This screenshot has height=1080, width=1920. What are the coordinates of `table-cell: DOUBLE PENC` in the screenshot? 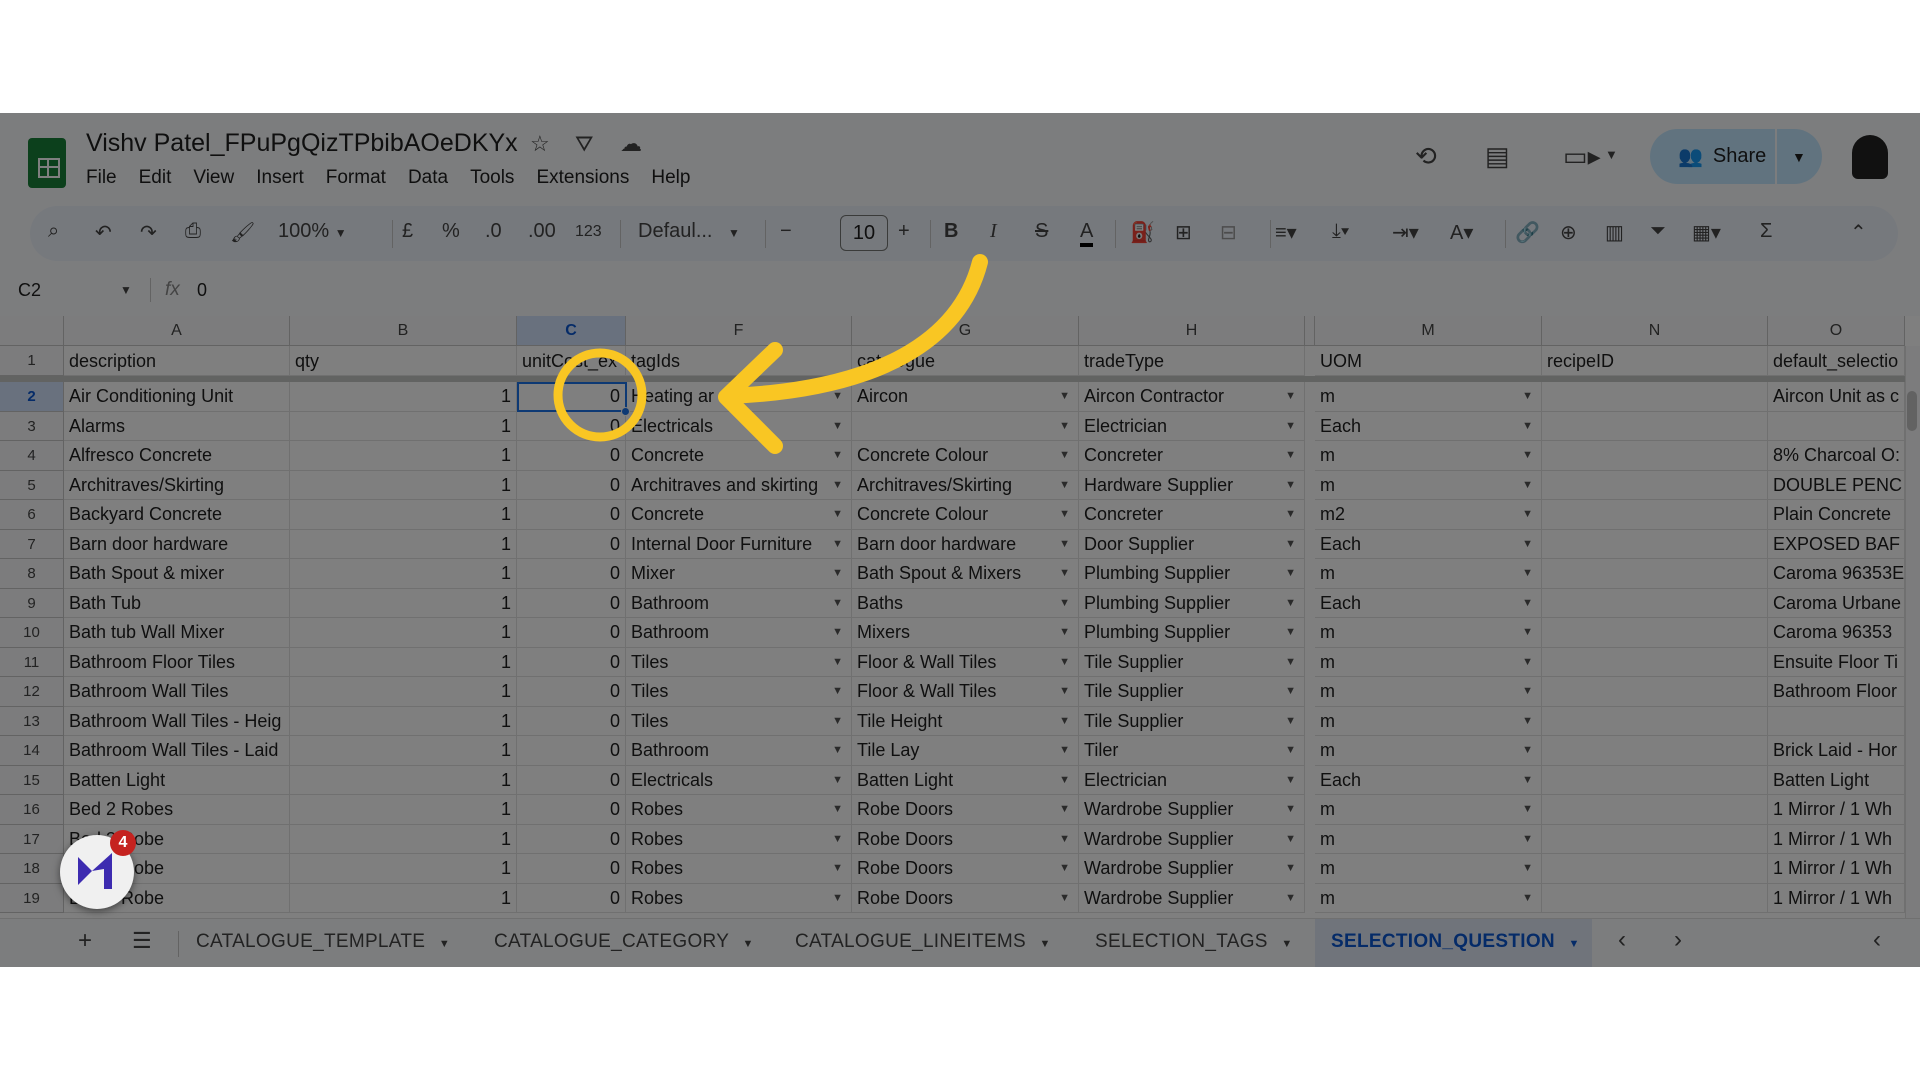 It's located at (1836, 485).